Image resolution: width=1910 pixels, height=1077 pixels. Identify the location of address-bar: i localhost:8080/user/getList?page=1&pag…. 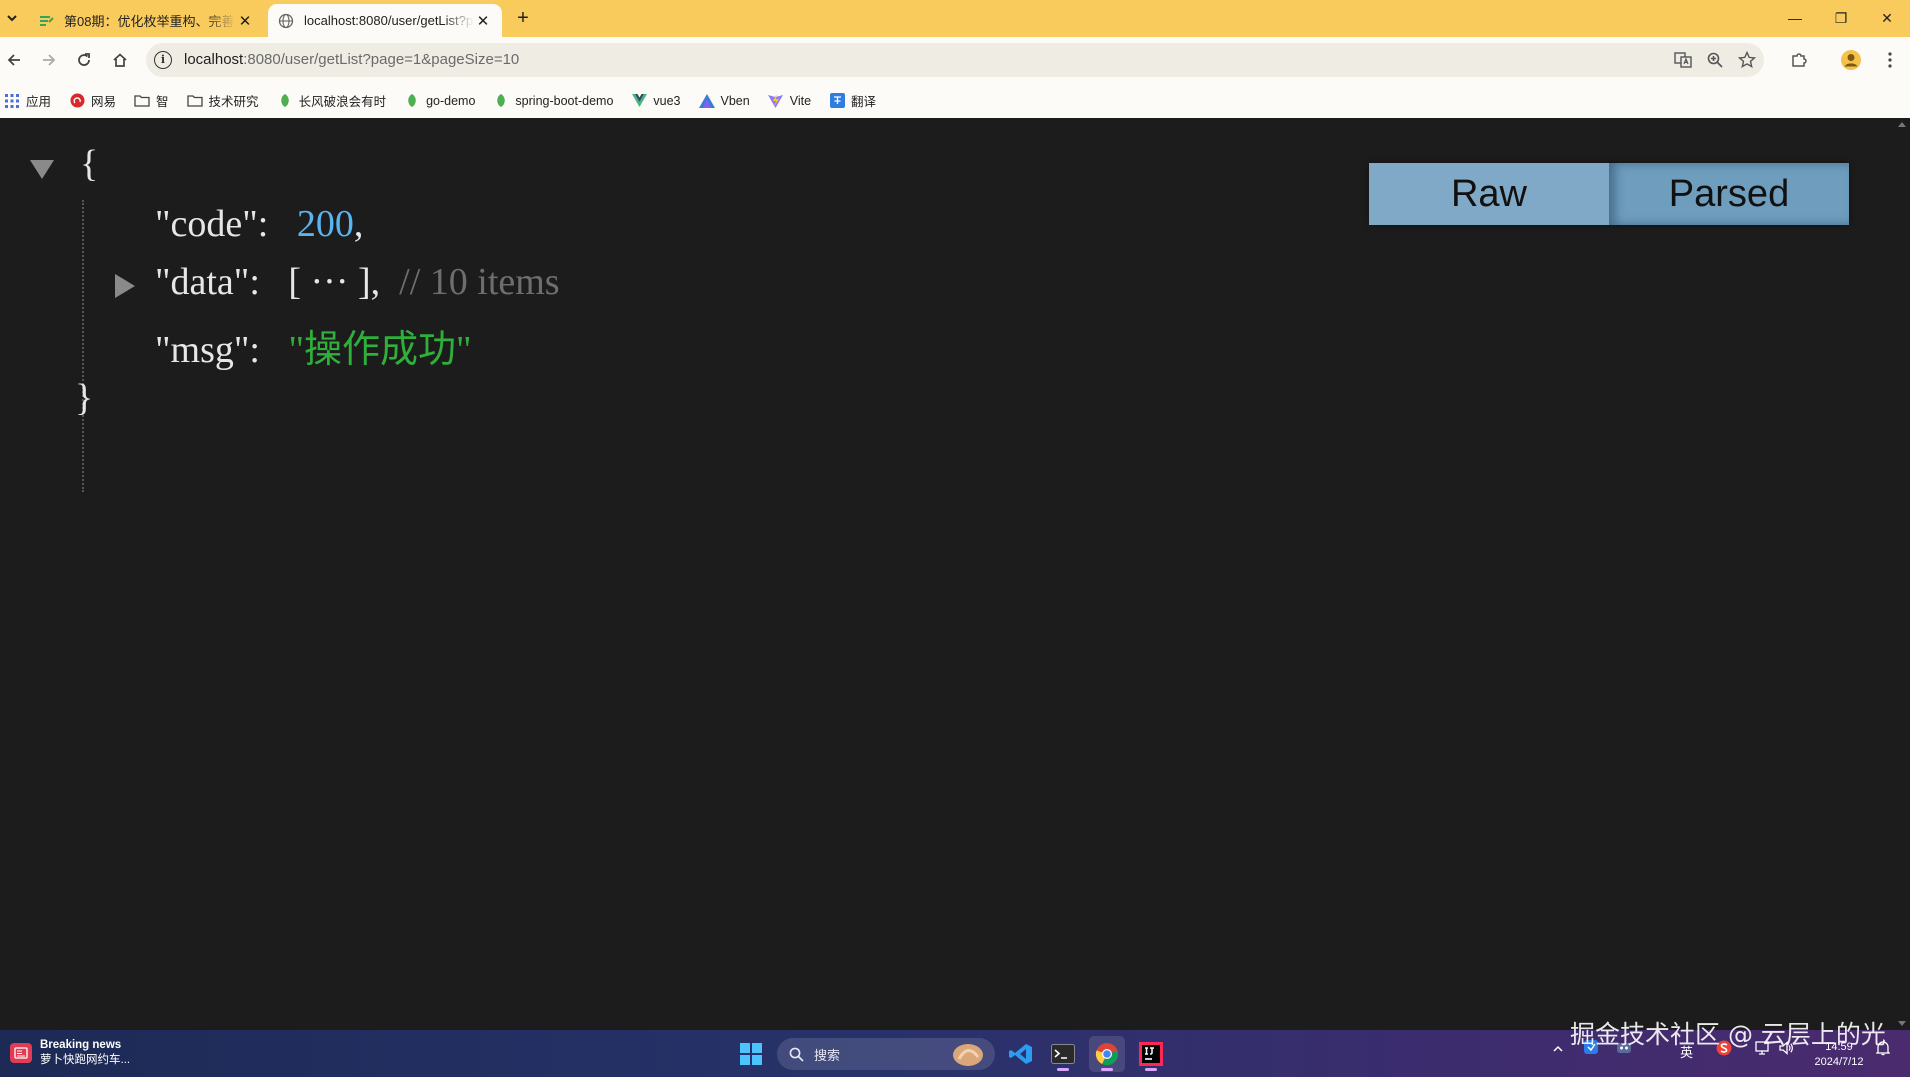
(955, 60).